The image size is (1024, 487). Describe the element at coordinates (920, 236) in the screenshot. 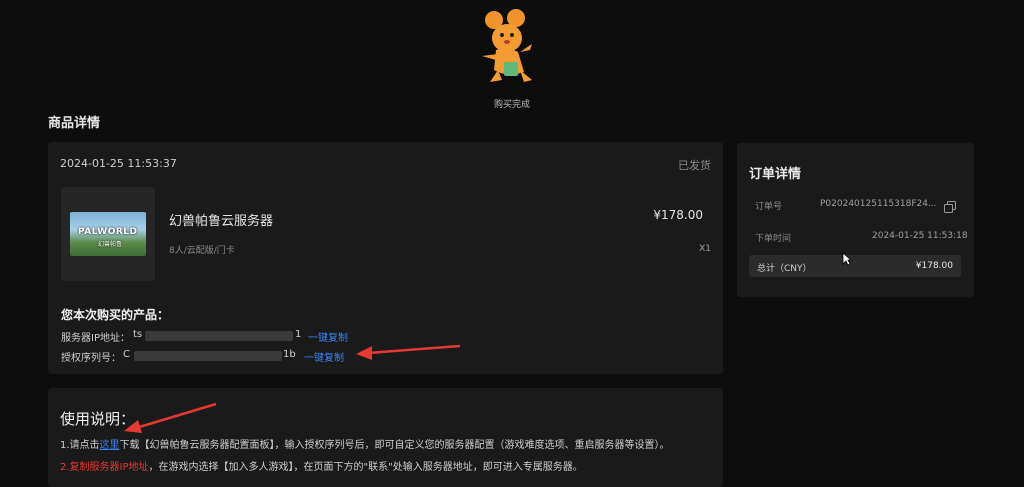

I see `order-time-value: 2024-01-25 11:53:18` at that location.